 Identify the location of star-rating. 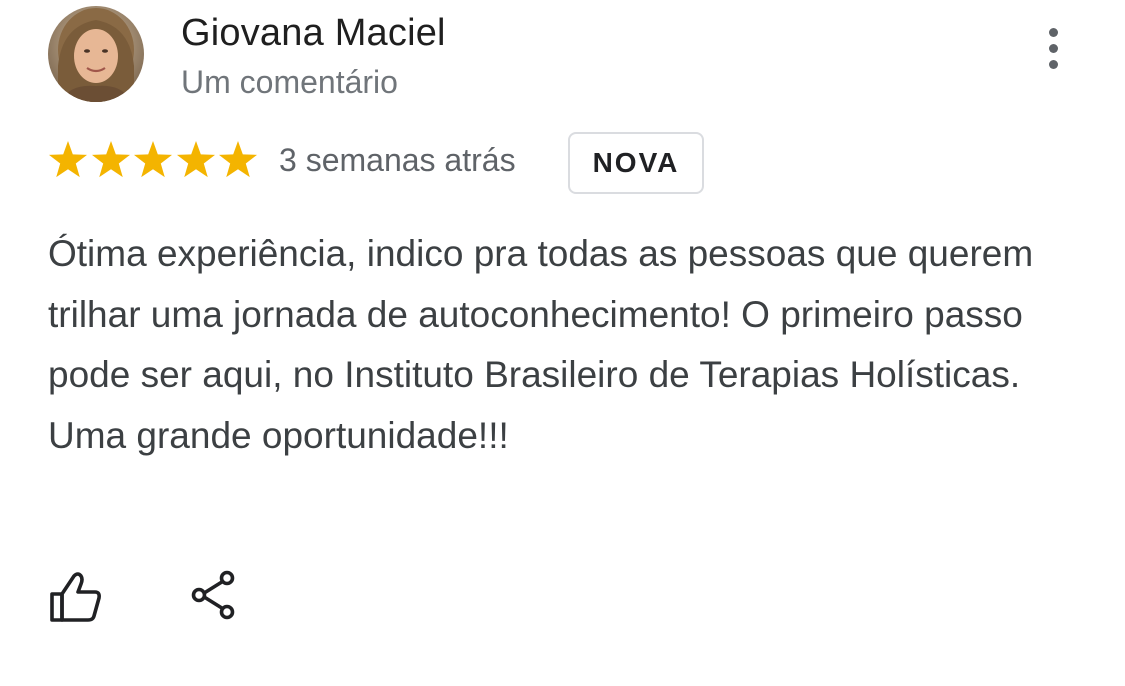
(154, 160).